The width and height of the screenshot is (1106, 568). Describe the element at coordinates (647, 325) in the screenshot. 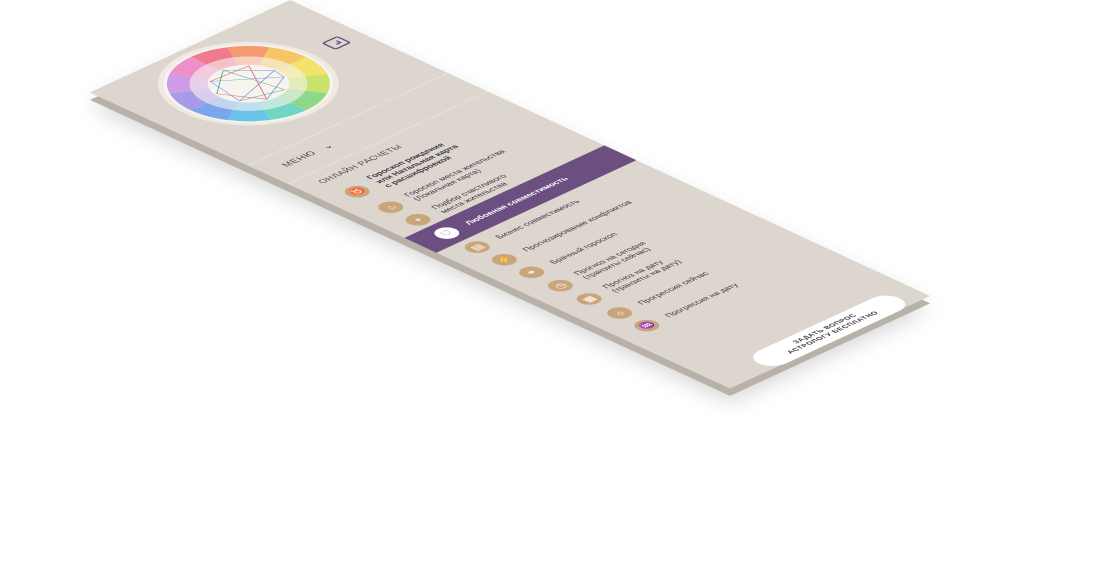

I see `progression-icon: ♒` at that location.